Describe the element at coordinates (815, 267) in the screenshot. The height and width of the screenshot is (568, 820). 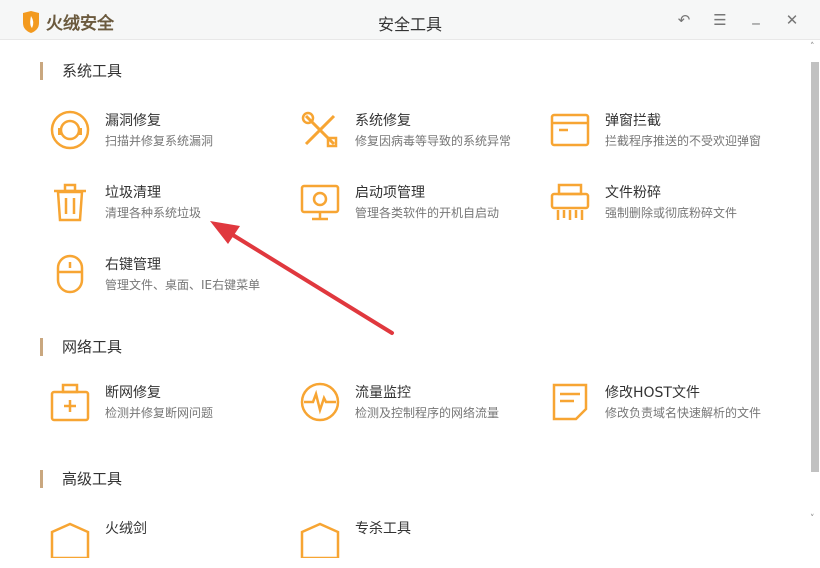
I see `scrollbar-thumb` at that location.